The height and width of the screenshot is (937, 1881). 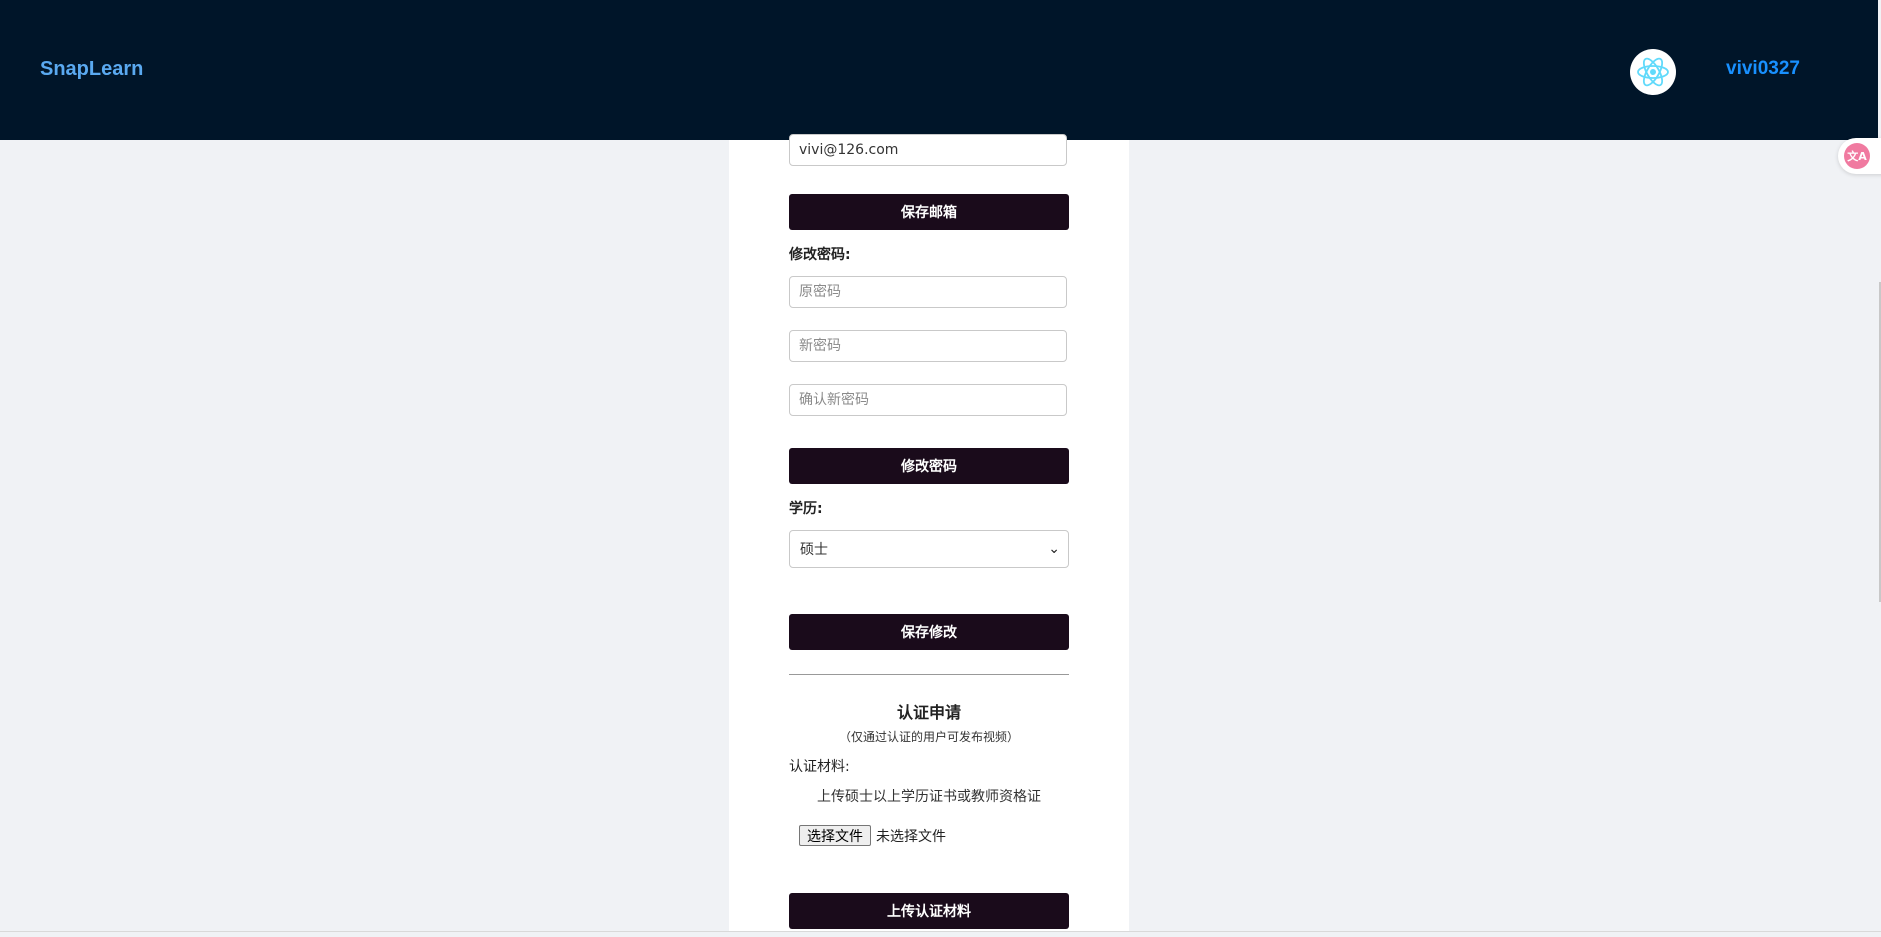 I want to click on education-selected-value: 硕士, so click(x=814, y=550).